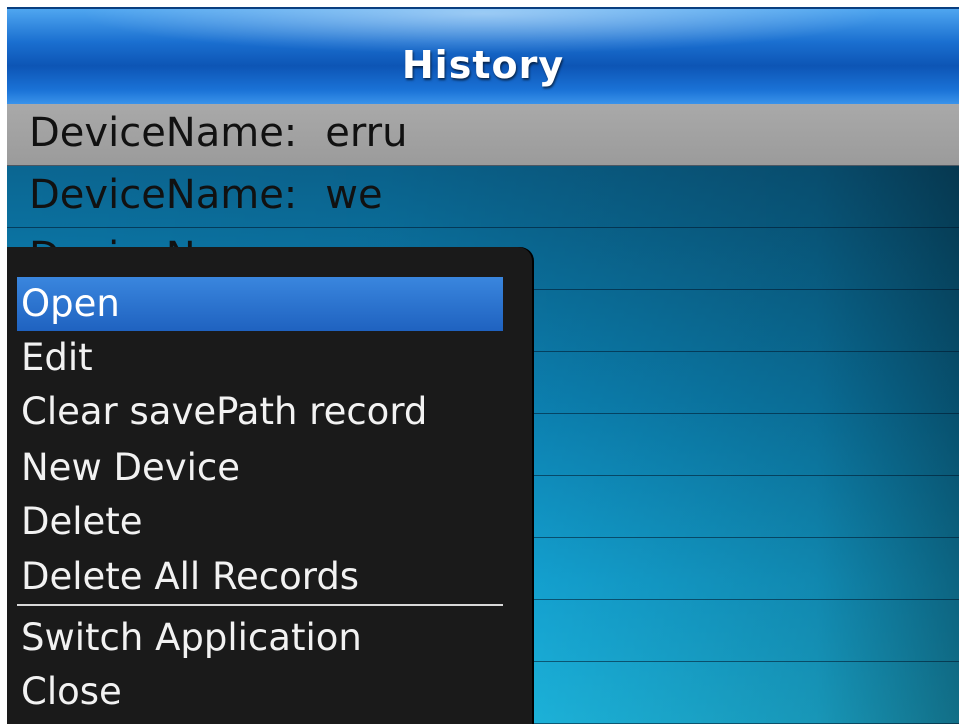 This screenshot has width=959, height=724. I want to click on menu-item-new-device: New Device, so click(260, 468).